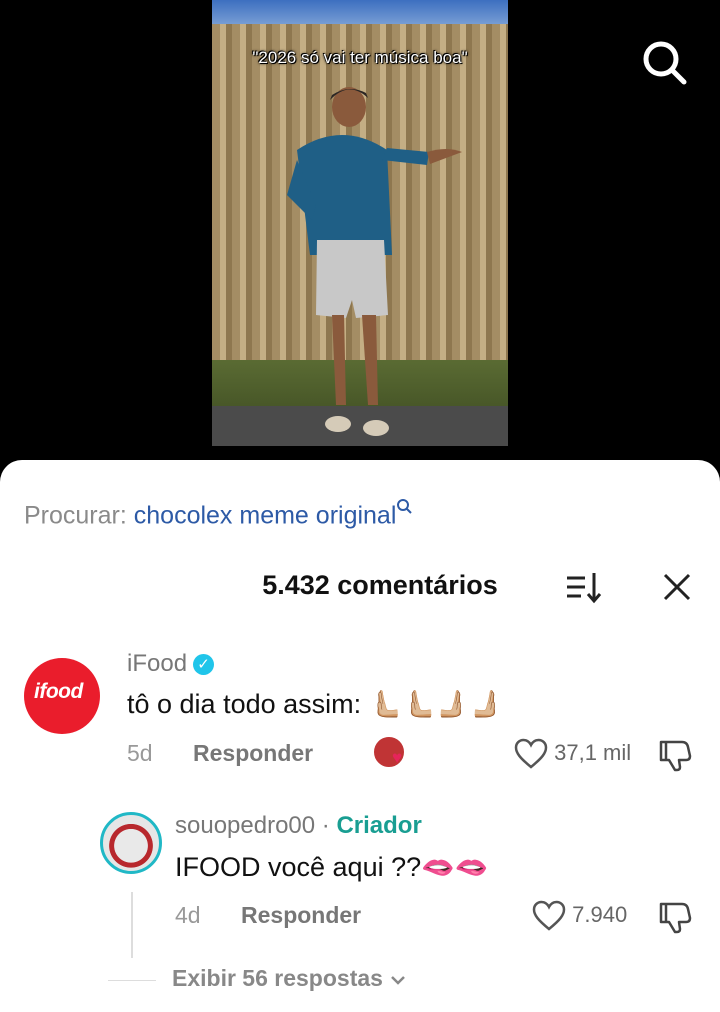 The height and width of the screenshot is (1012, 720). I want to click on comment-text: tô o dia todo assim: 🫷🏼🫷🏼🫸🏼🫸🏼, so click(315, 704).